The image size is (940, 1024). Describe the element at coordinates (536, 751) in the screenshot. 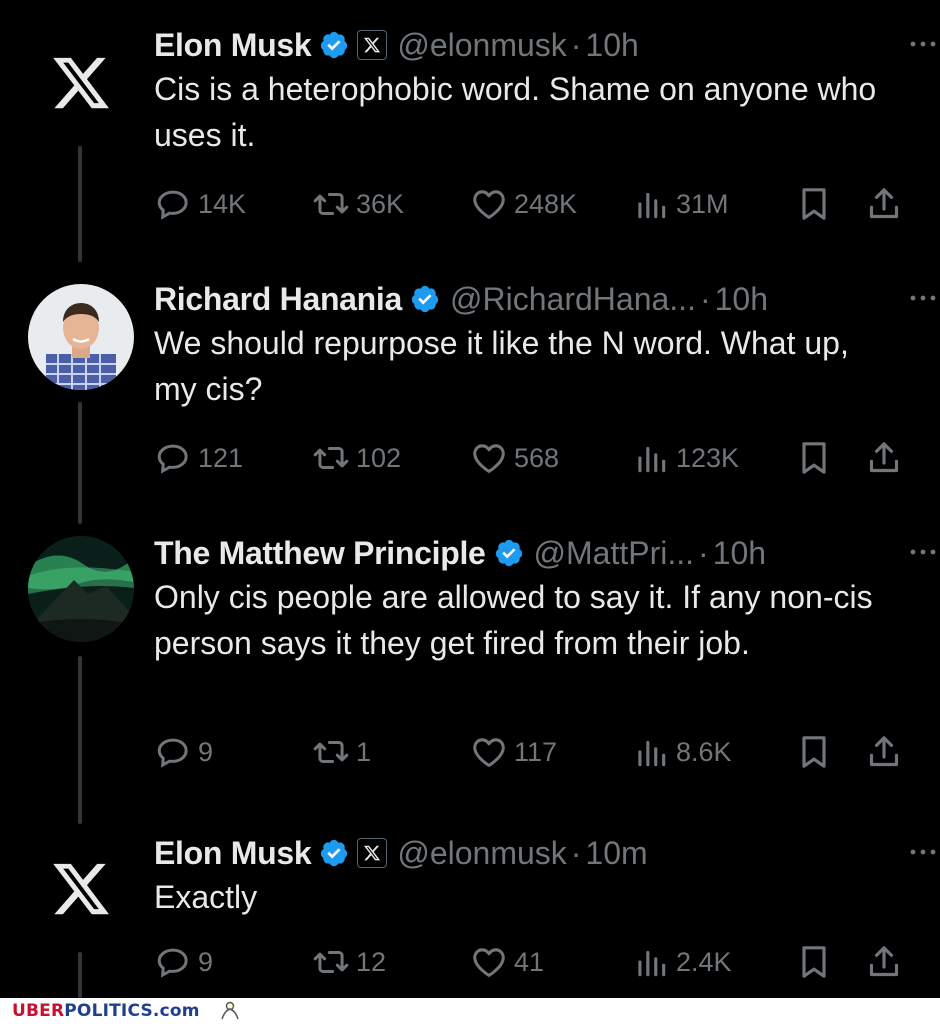

I see `like-count: 117` at that location.